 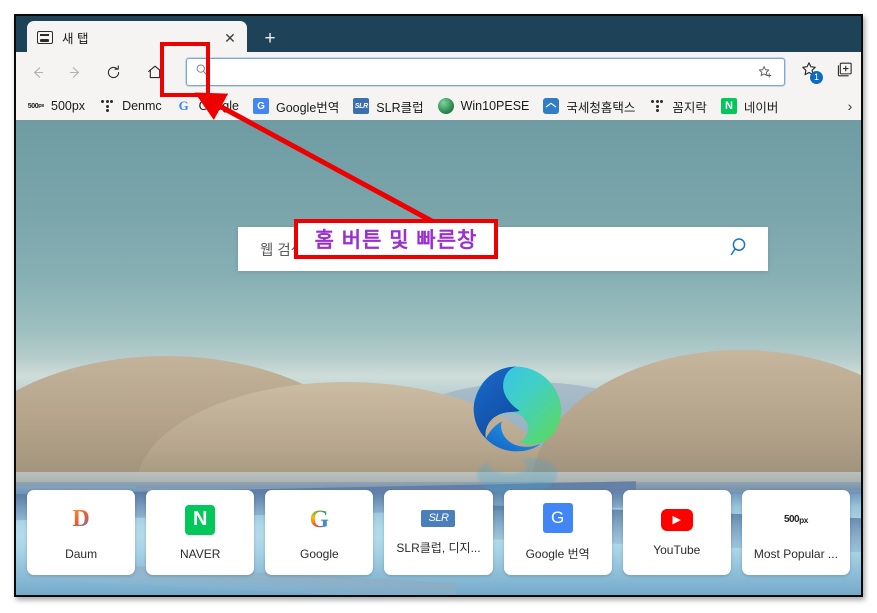 I want to click on collections-icon, so click(x=844, y=72).